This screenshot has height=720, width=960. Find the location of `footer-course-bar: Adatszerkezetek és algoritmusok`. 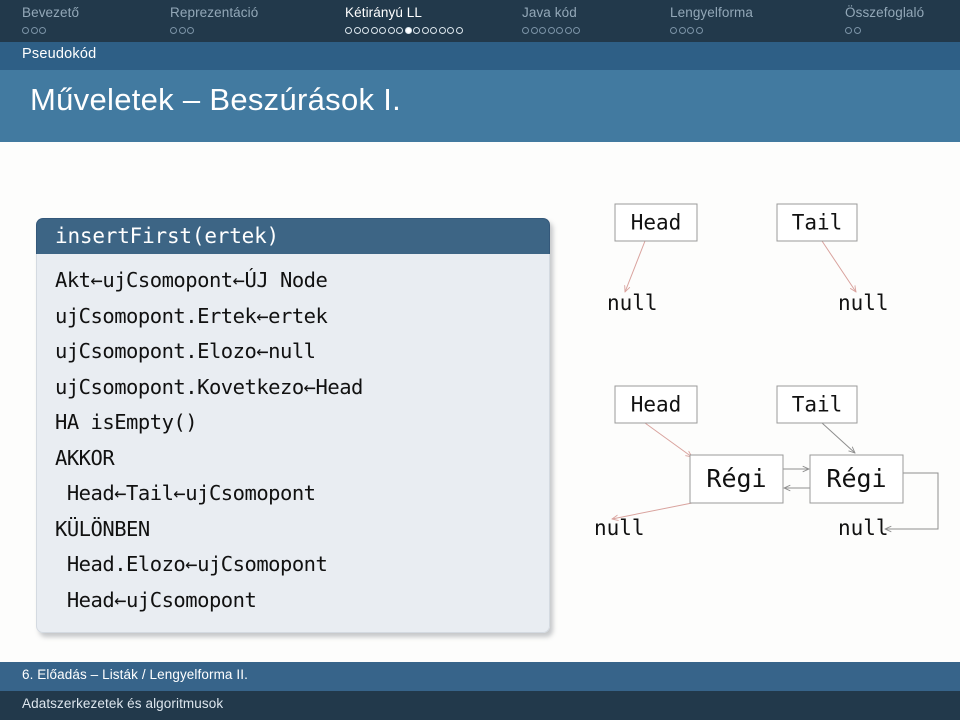

footer-course-bar: Adatszerkezetek és algoritmusok is located at coordinates (480, 705).